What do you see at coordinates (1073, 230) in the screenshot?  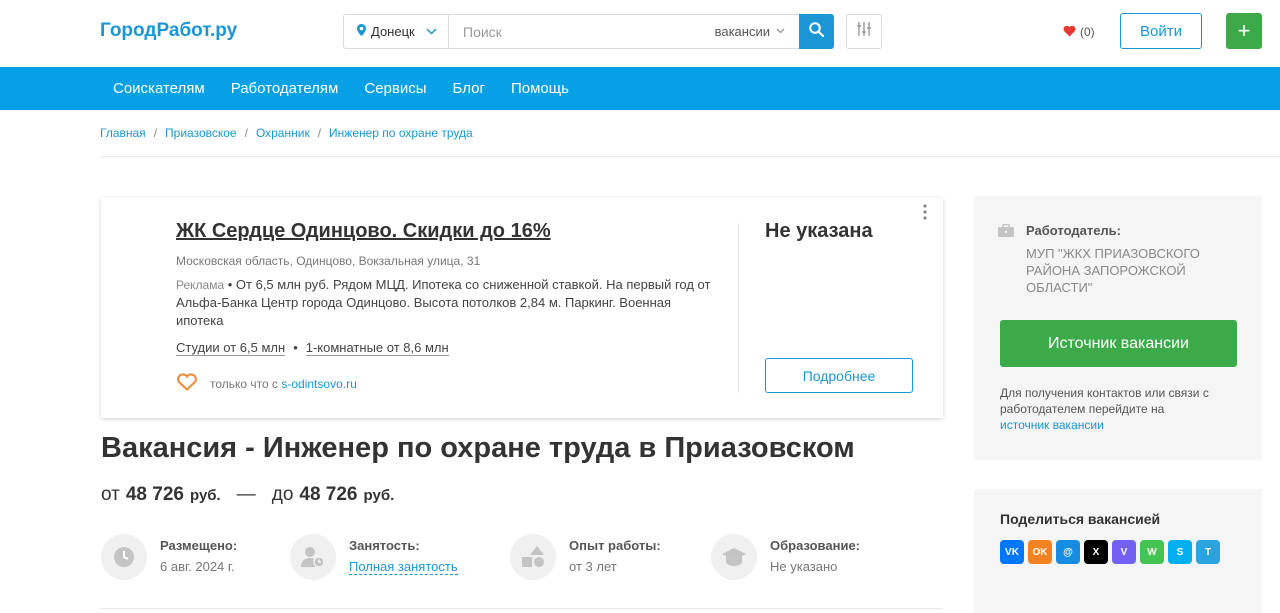 I see `employer-label: Работодатель:` at bounding box center [1073, 230].